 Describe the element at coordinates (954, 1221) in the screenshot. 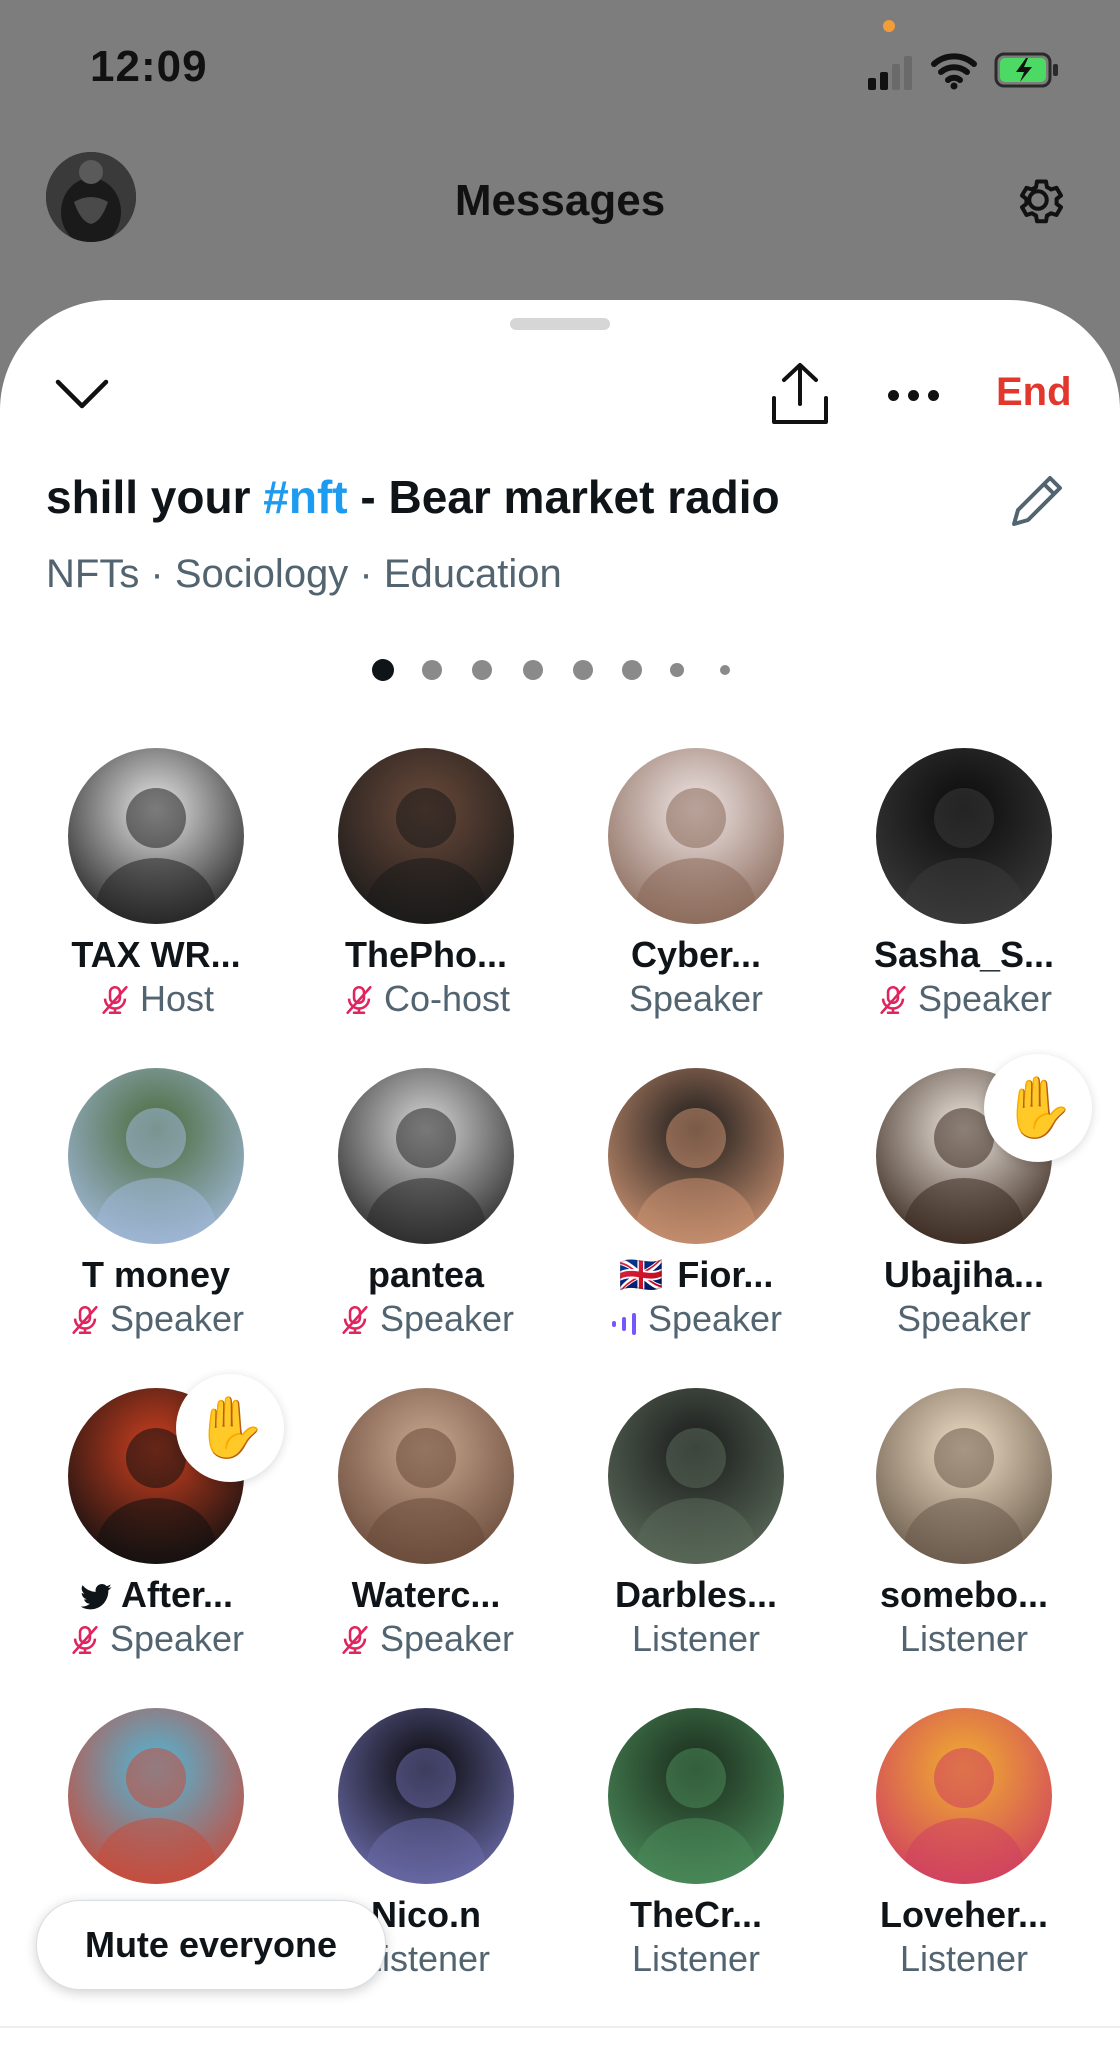

I see `participant-card: ✋ Ubajiha... Speaker` at that location.